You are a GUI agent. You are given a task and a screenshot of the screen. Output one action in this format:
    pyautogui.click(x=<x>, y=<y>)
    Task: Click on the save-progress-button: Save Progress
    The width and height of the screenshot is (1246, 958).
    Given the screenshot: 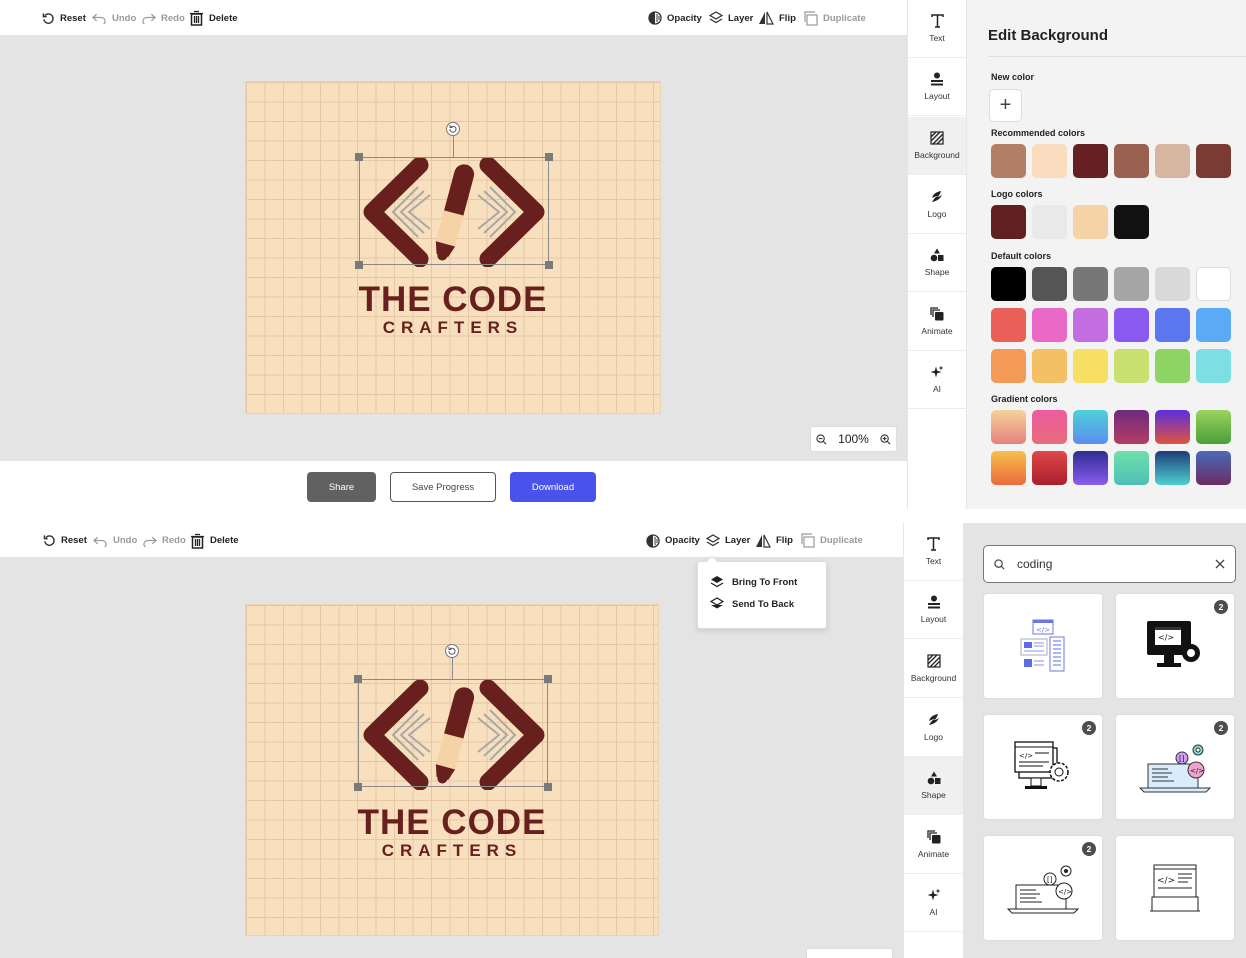 What is the action you would take?
    pyautogui.click(x=443, y=487)
    